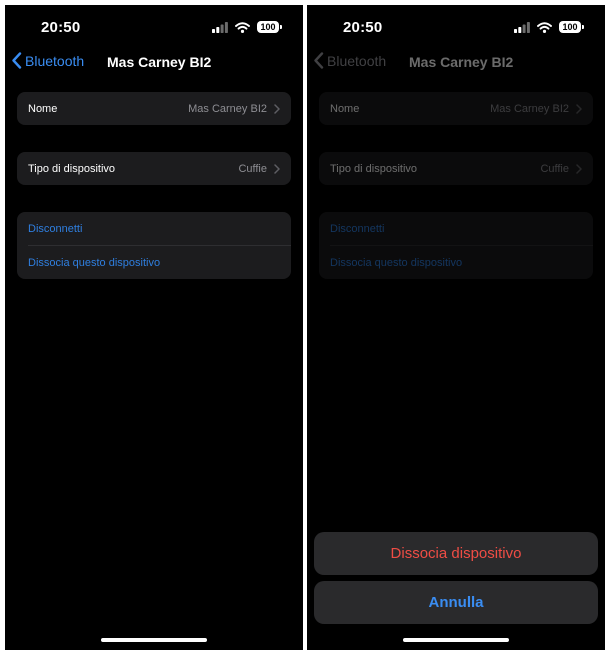  I want to click on cancel-button: Annulla, so click(456, 602).